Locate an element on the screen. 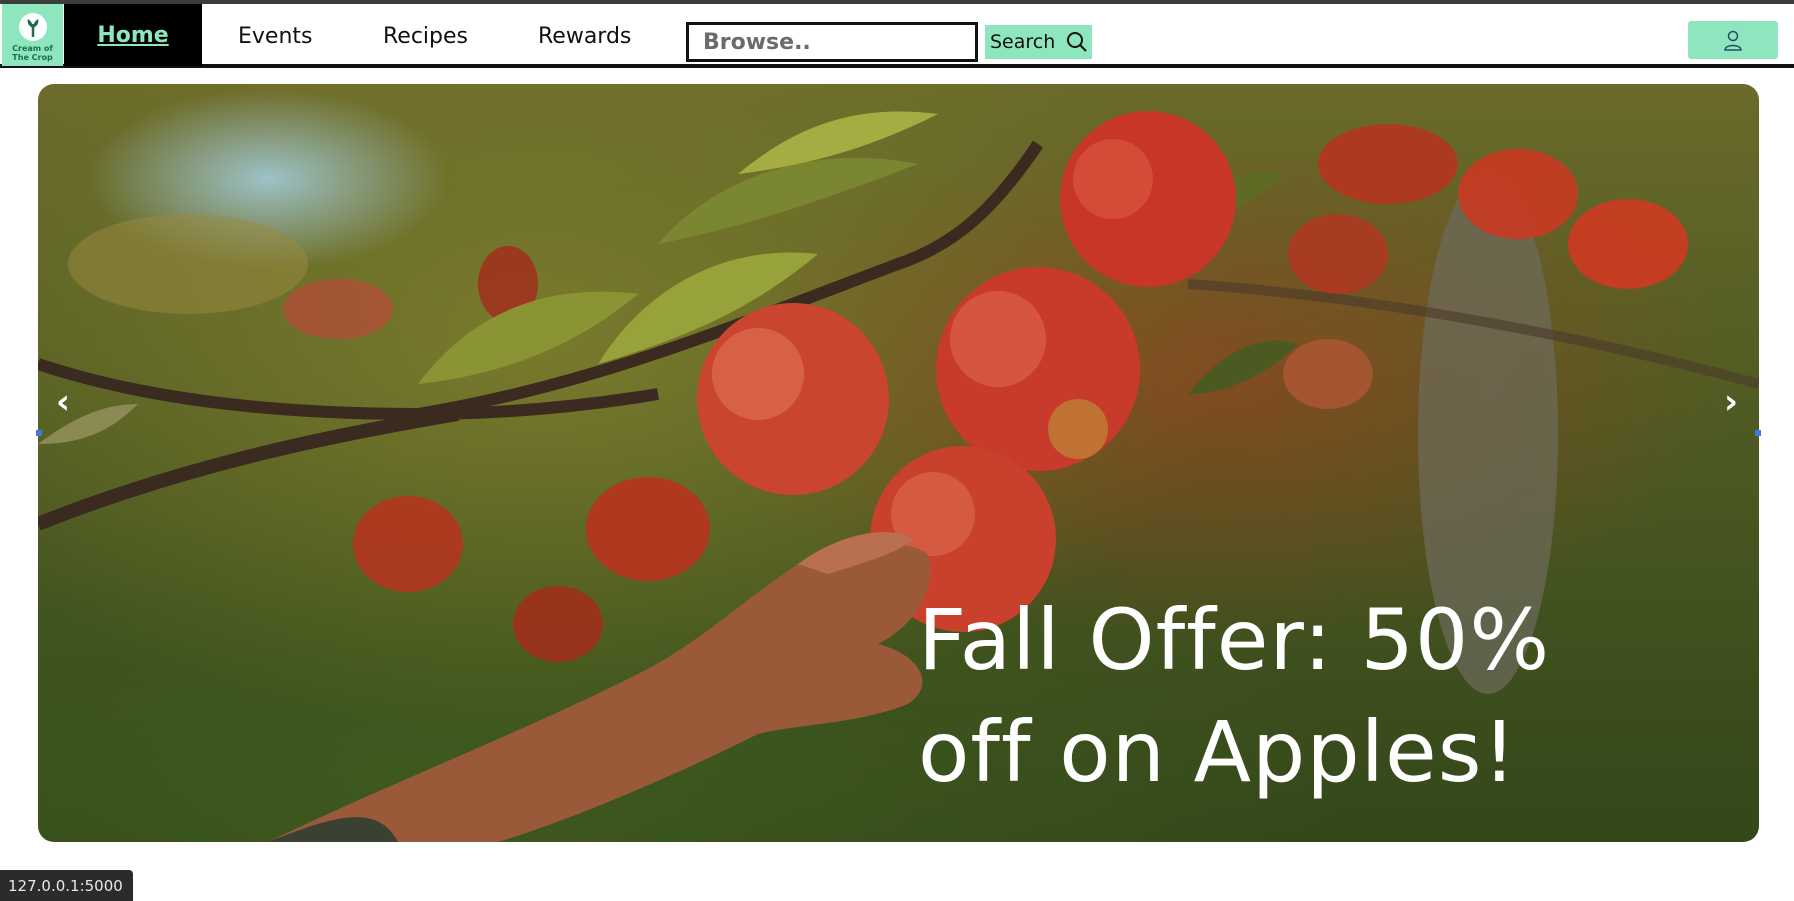 The height and width of the screenshot is (901, 1794). sprout-icon is located at coordinates (32, 27).